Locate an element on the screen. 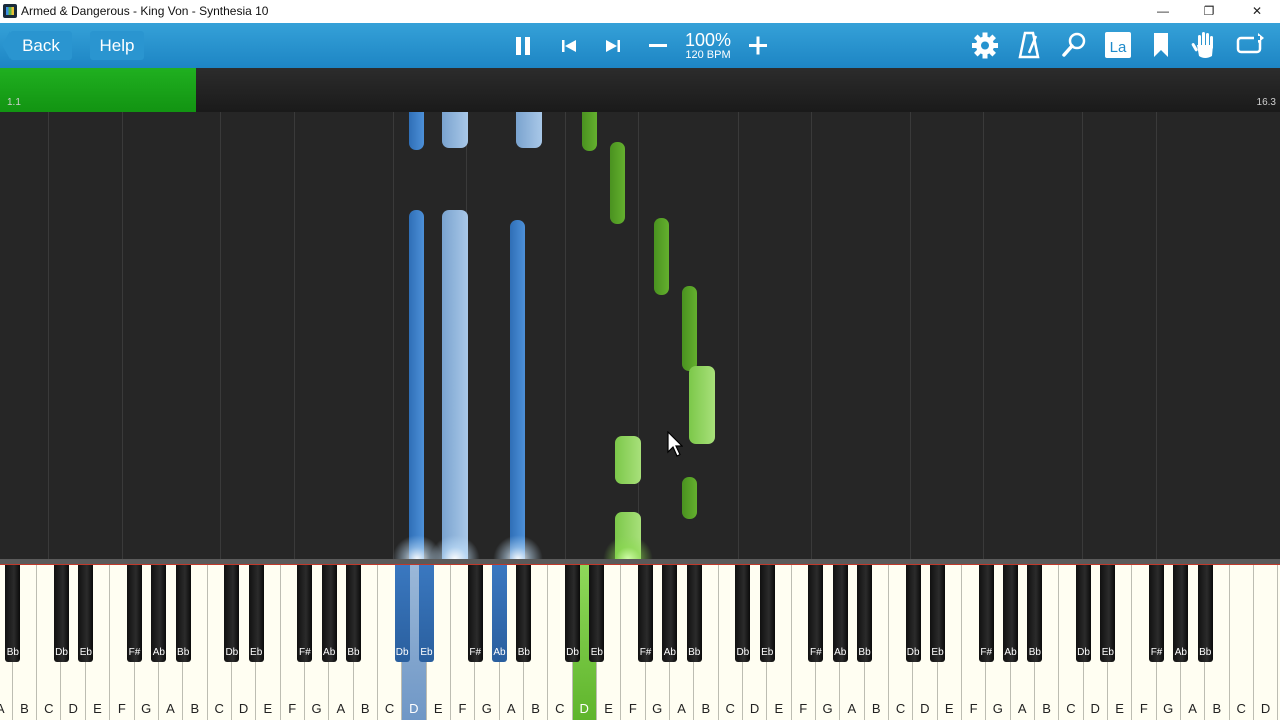 The width and height of the screenshot is (1280, 720). speed-readout: 100% 120 BPM is located at coordinates (708, 46).